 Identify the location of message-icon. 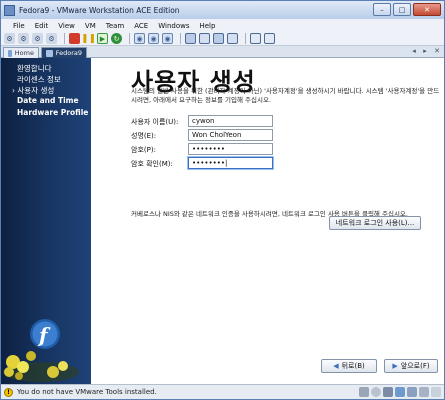
(436, 392).